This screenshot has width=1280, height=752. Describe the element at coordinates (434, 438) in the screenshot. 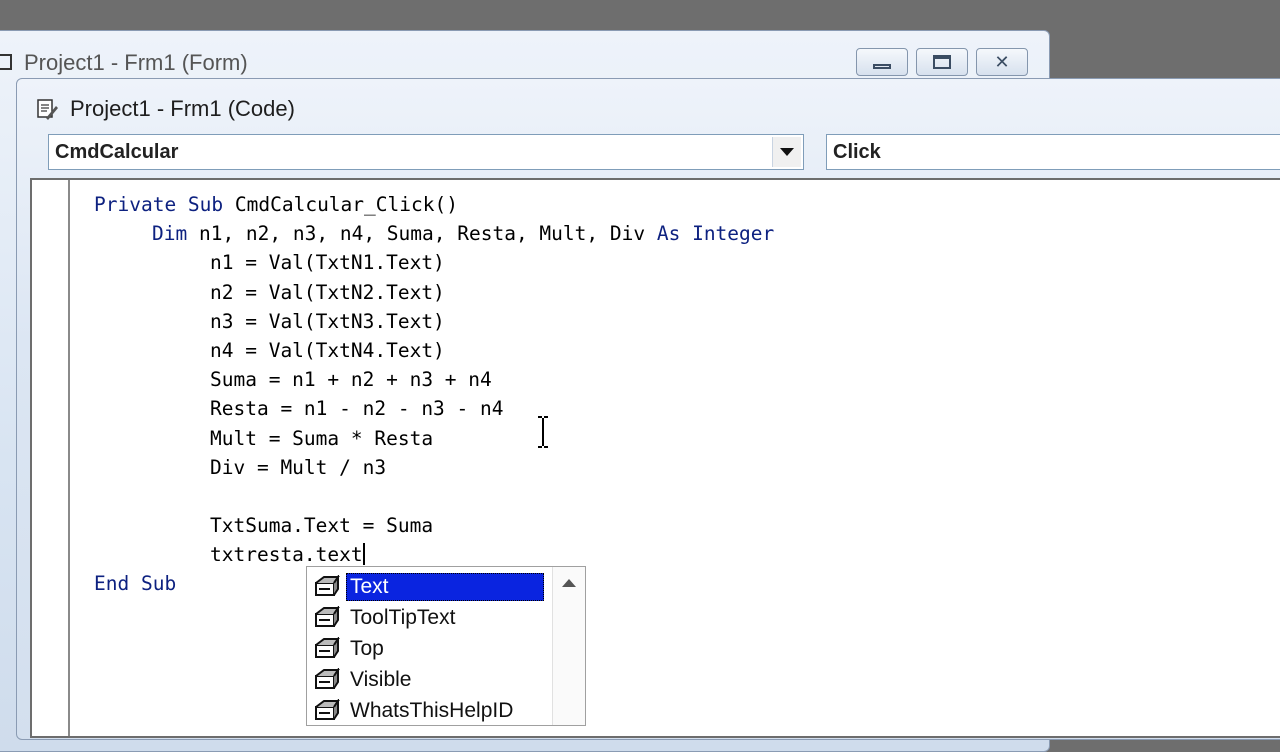

I see `code-line: Mult = Suma * Resta` at that location.